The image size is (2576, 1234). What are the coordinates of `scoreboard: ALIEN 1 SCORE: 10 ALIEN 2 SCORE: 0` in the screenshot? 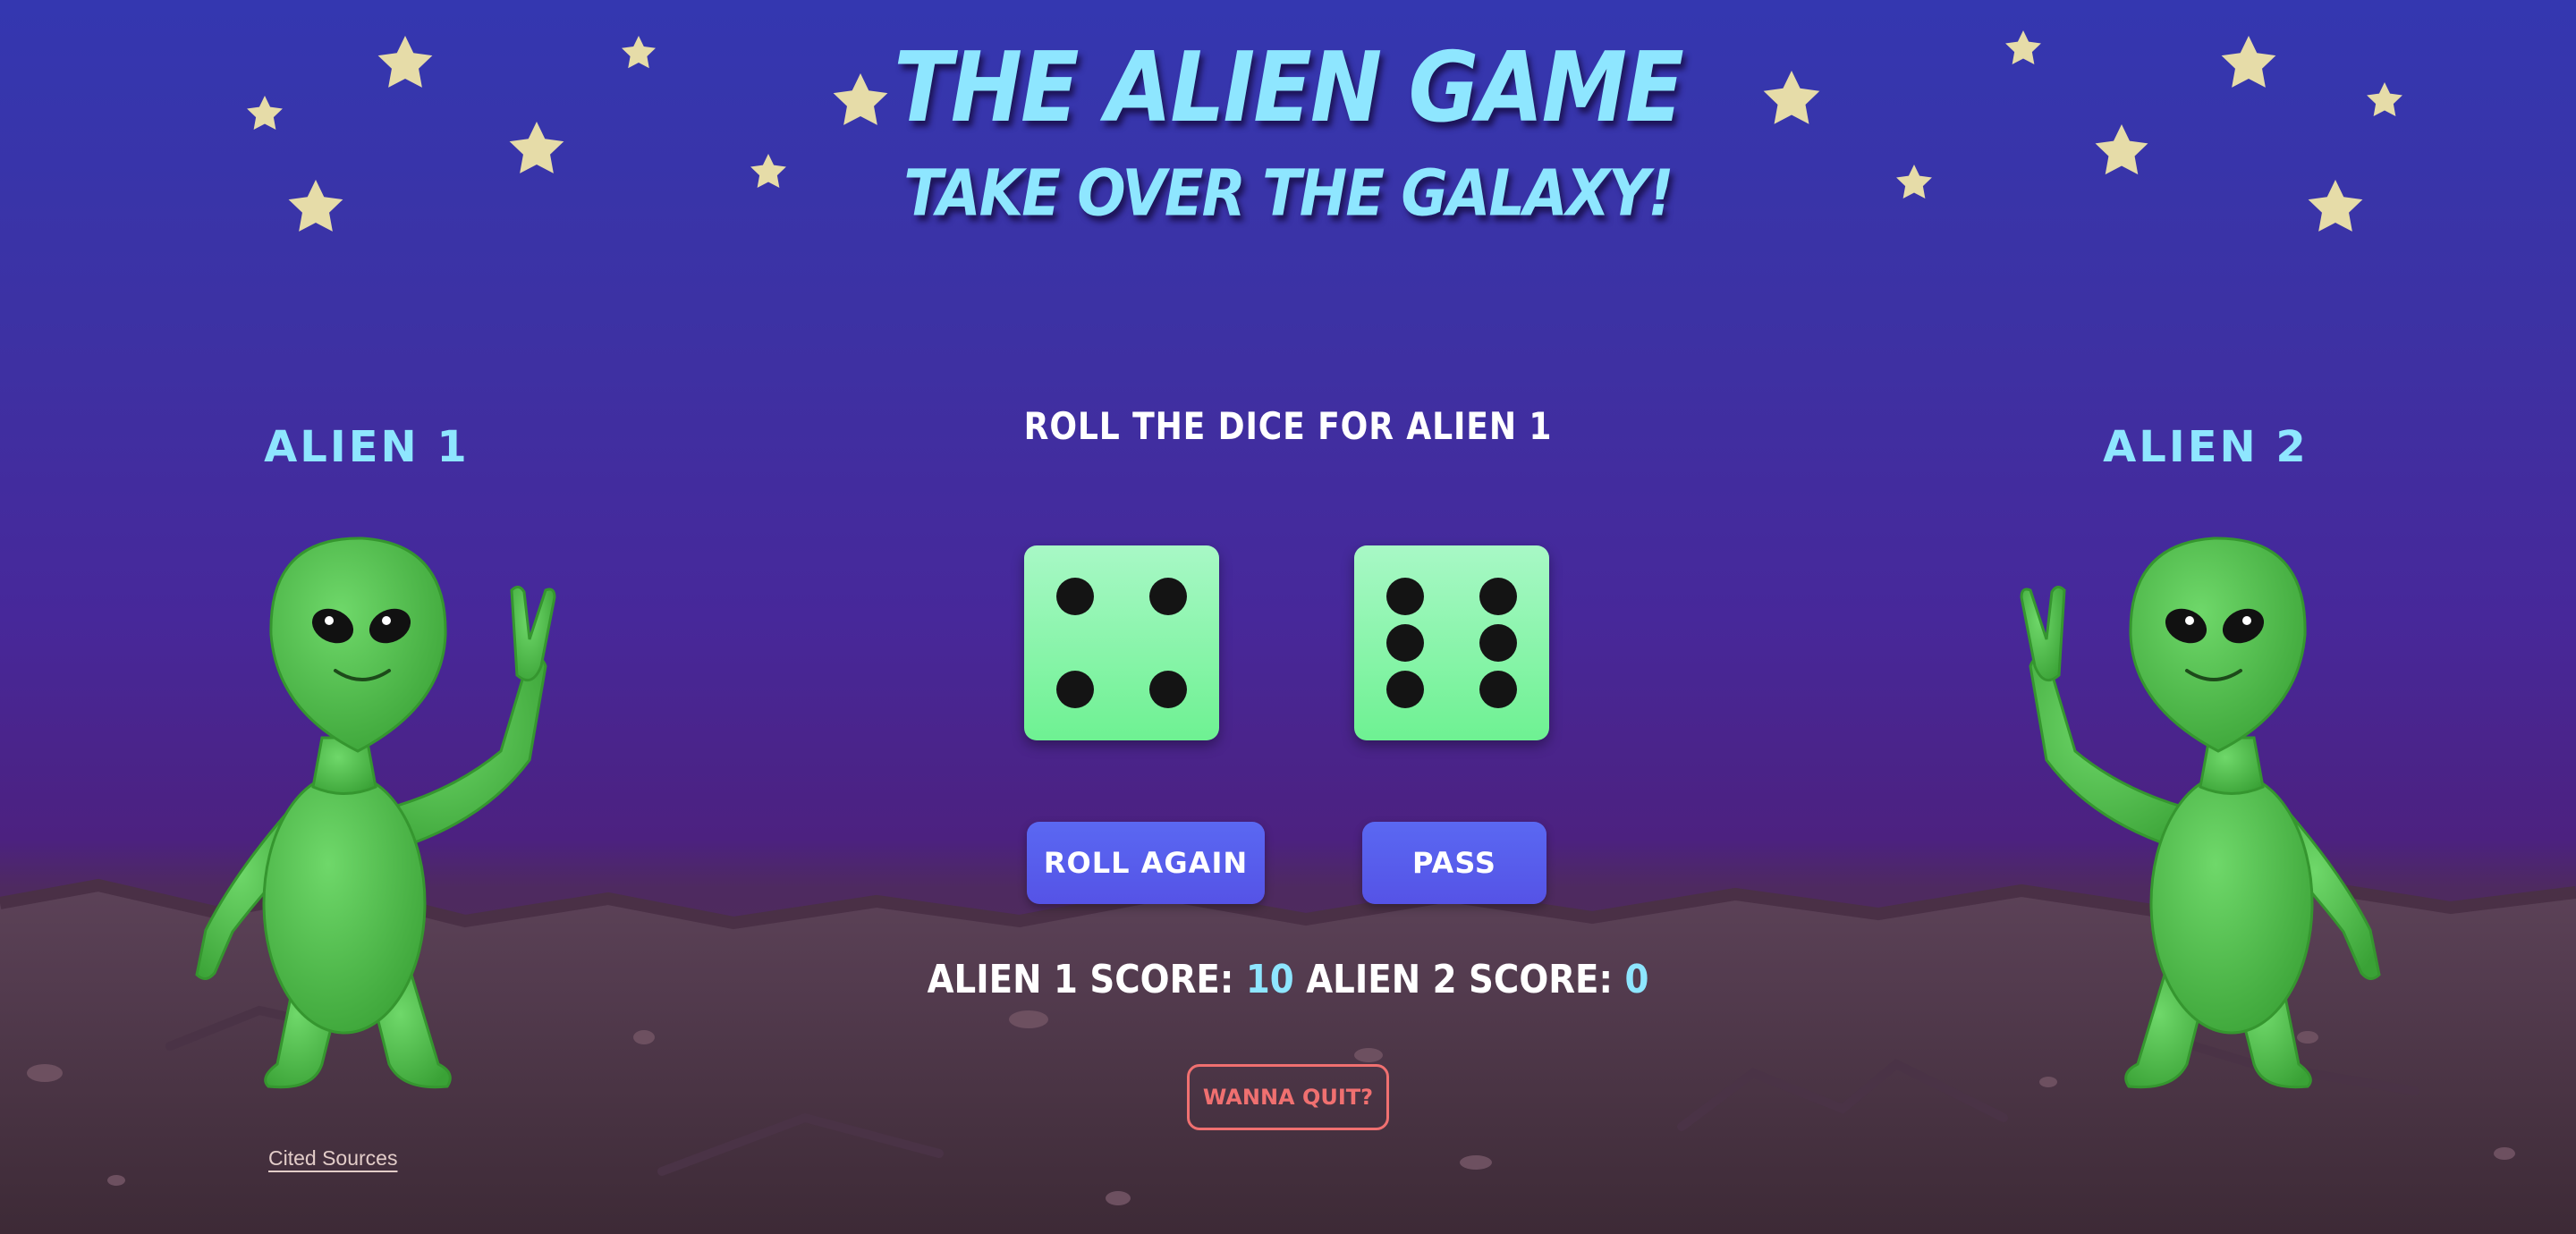 It's located at (1288, 980).